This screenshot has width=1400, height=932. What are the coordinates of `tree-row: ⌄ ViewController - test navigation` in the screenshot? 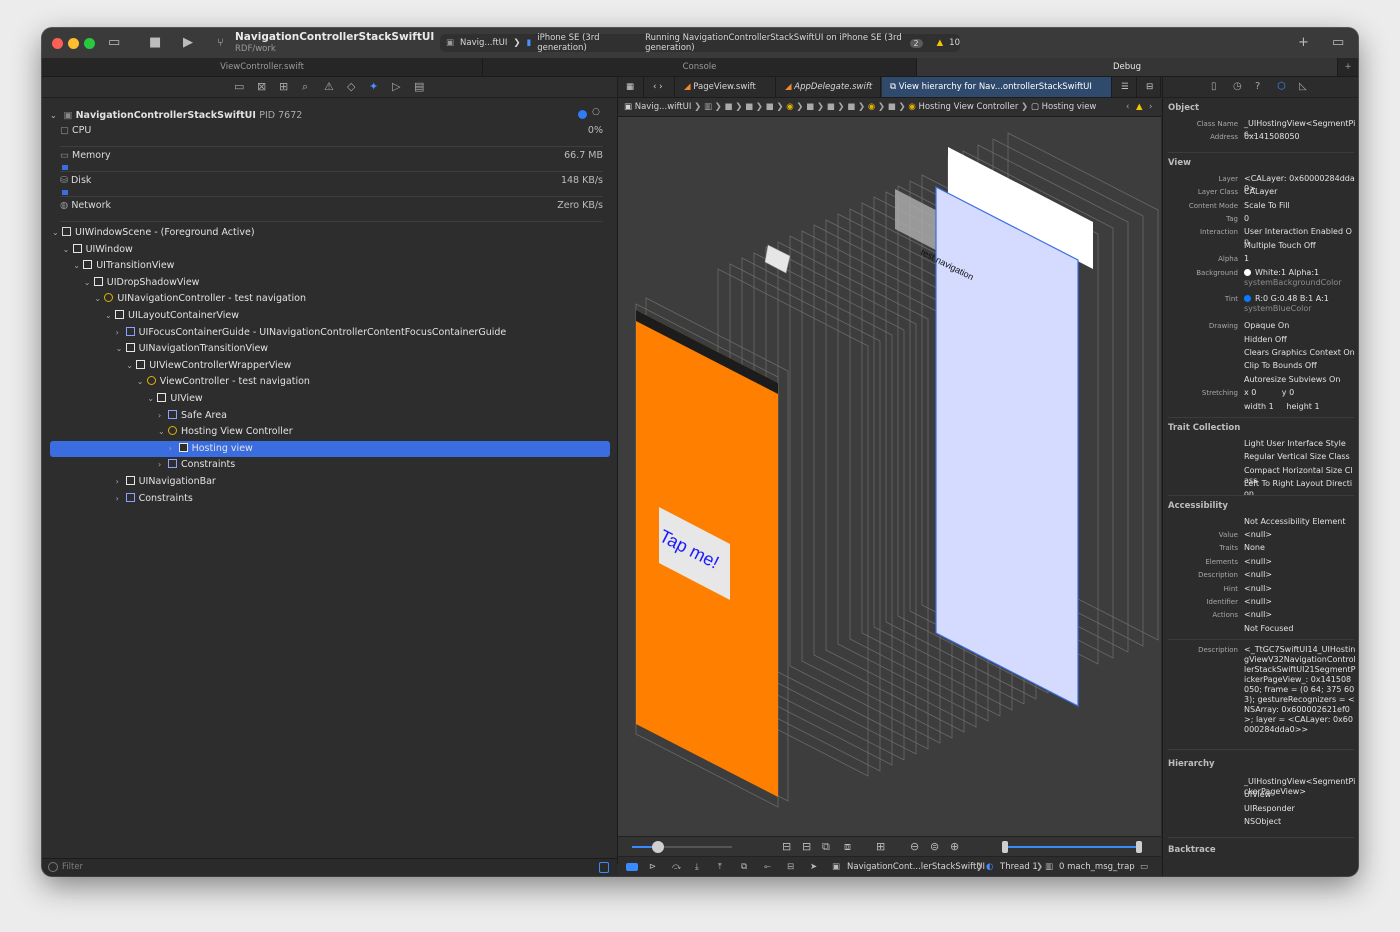 It's located at (181, 382).